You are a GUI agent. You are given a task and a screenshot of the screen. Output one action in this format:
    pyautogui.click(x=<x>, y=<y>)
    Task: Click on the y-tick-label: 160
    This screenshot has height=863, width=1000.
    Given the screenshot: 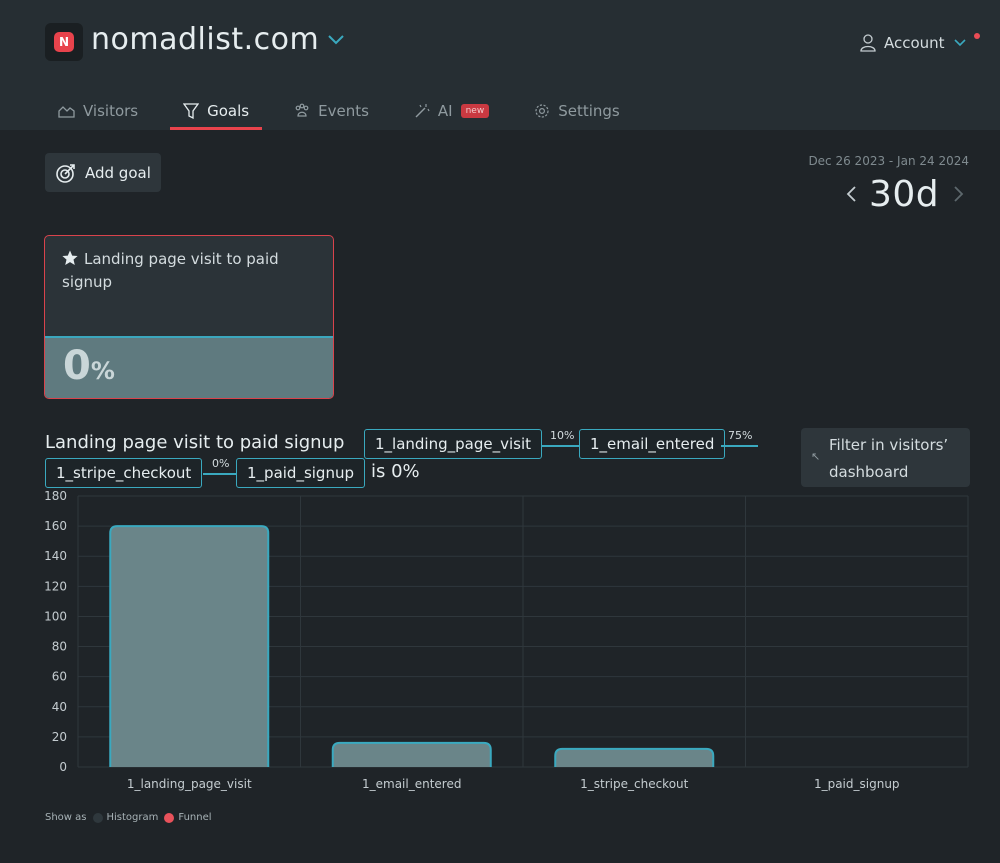 What is the action you would take?
    pyautogui.click(x=55, y=526)
    